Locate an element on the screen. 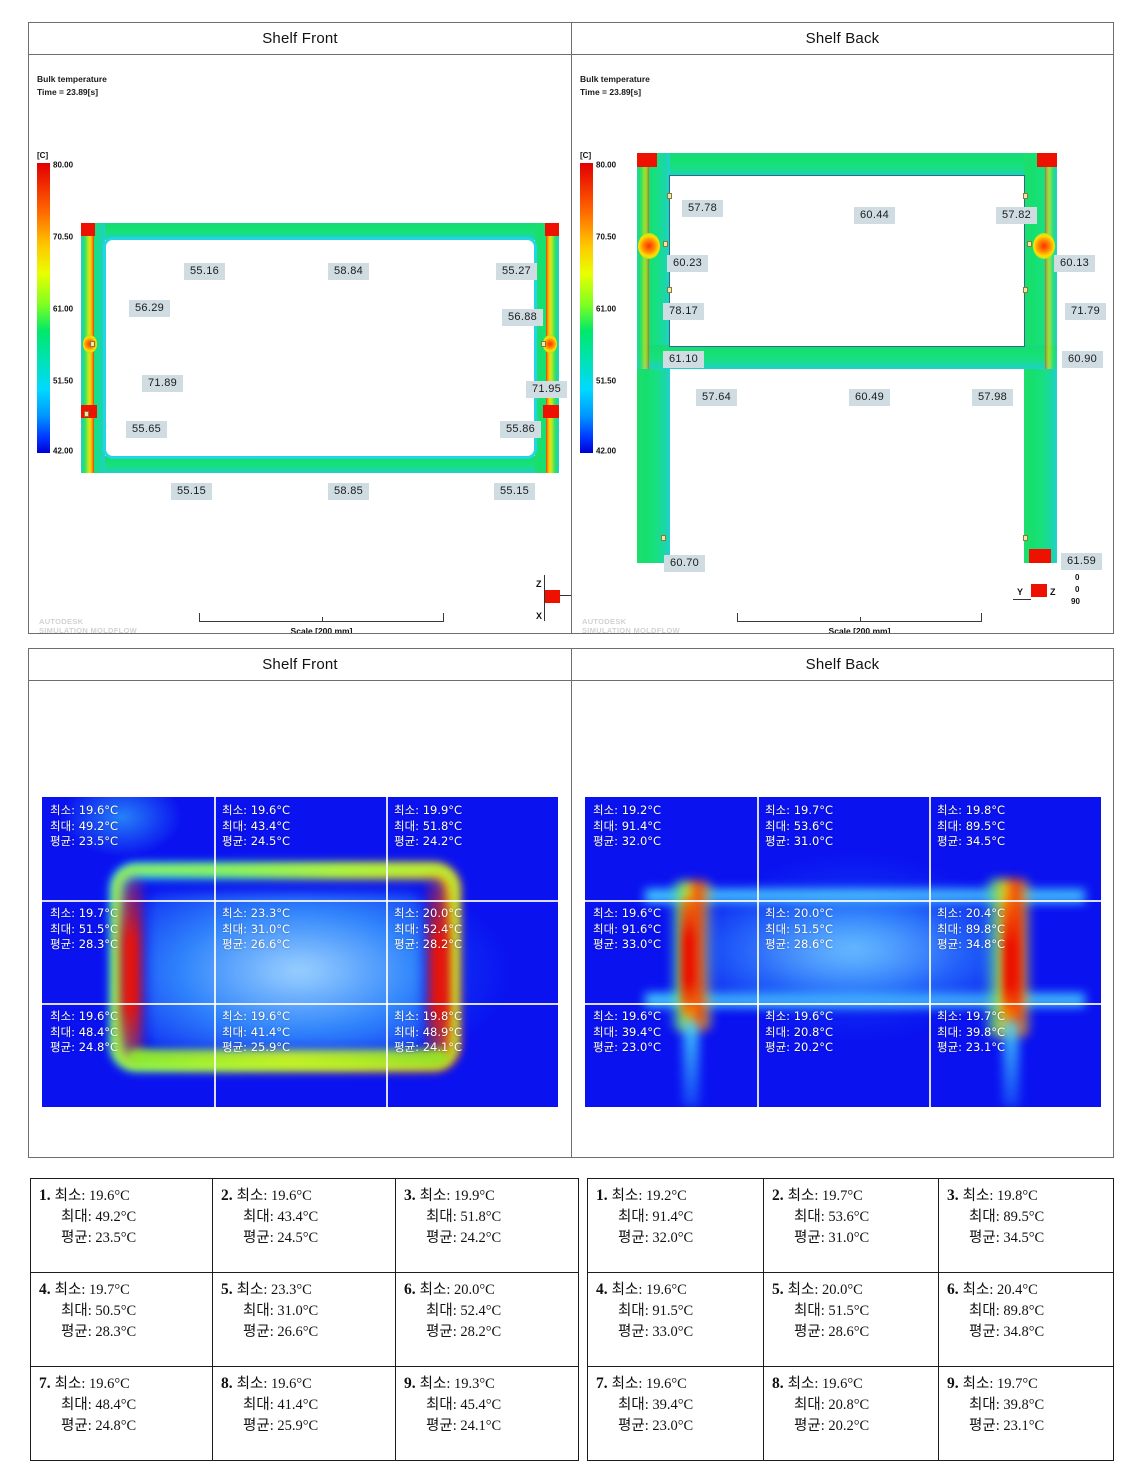  table-cell: 2. 최소: 19.7°C 최대: 53.6°C 평균: 31.0°C is located at coordinates (851, 1225).